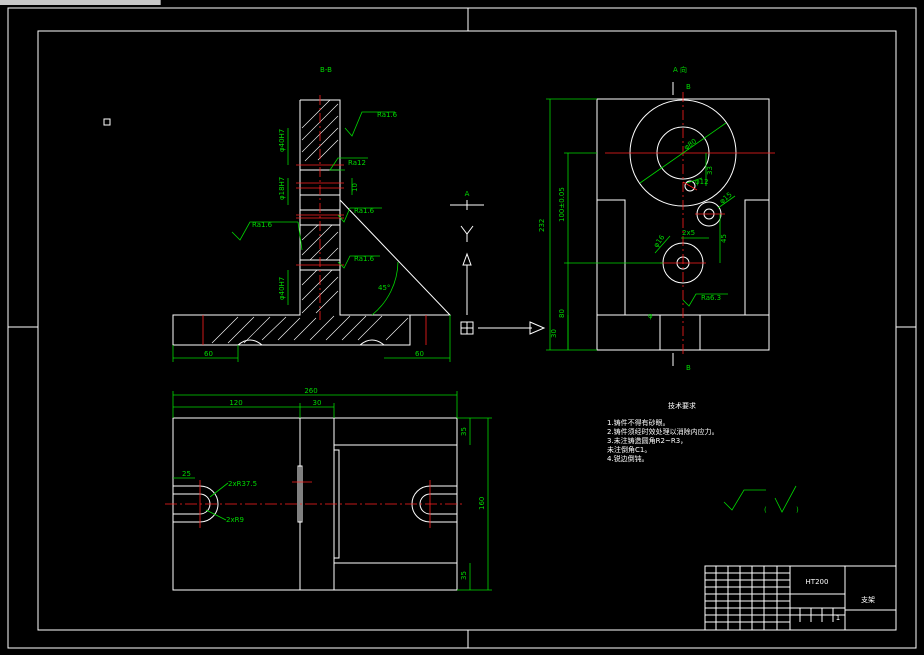 This screenshot has height=655, width=924. I want to click on dim-a-45: 45, so click(724, 238).